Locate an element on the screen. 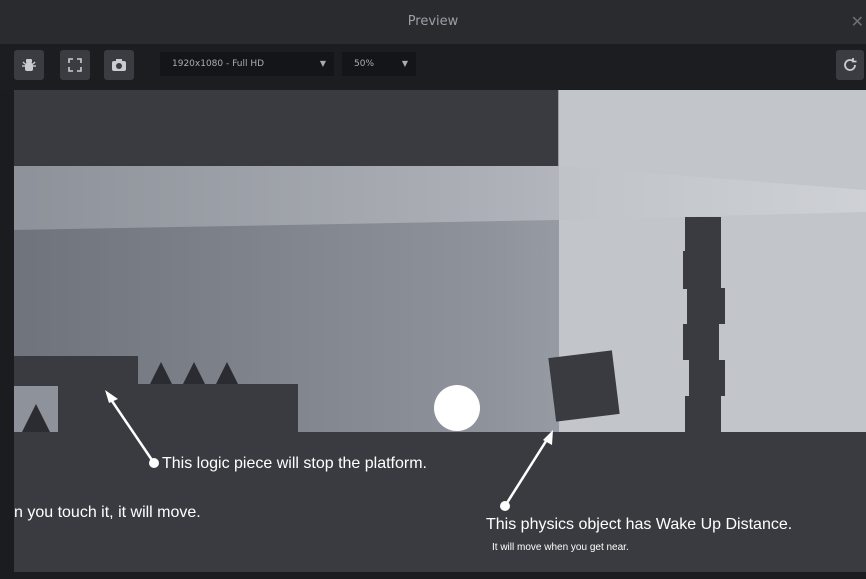 This screenshot has width=866, height=579. resolution-value: 1920x1080 - Full HD is located at coordinates (218, 64).